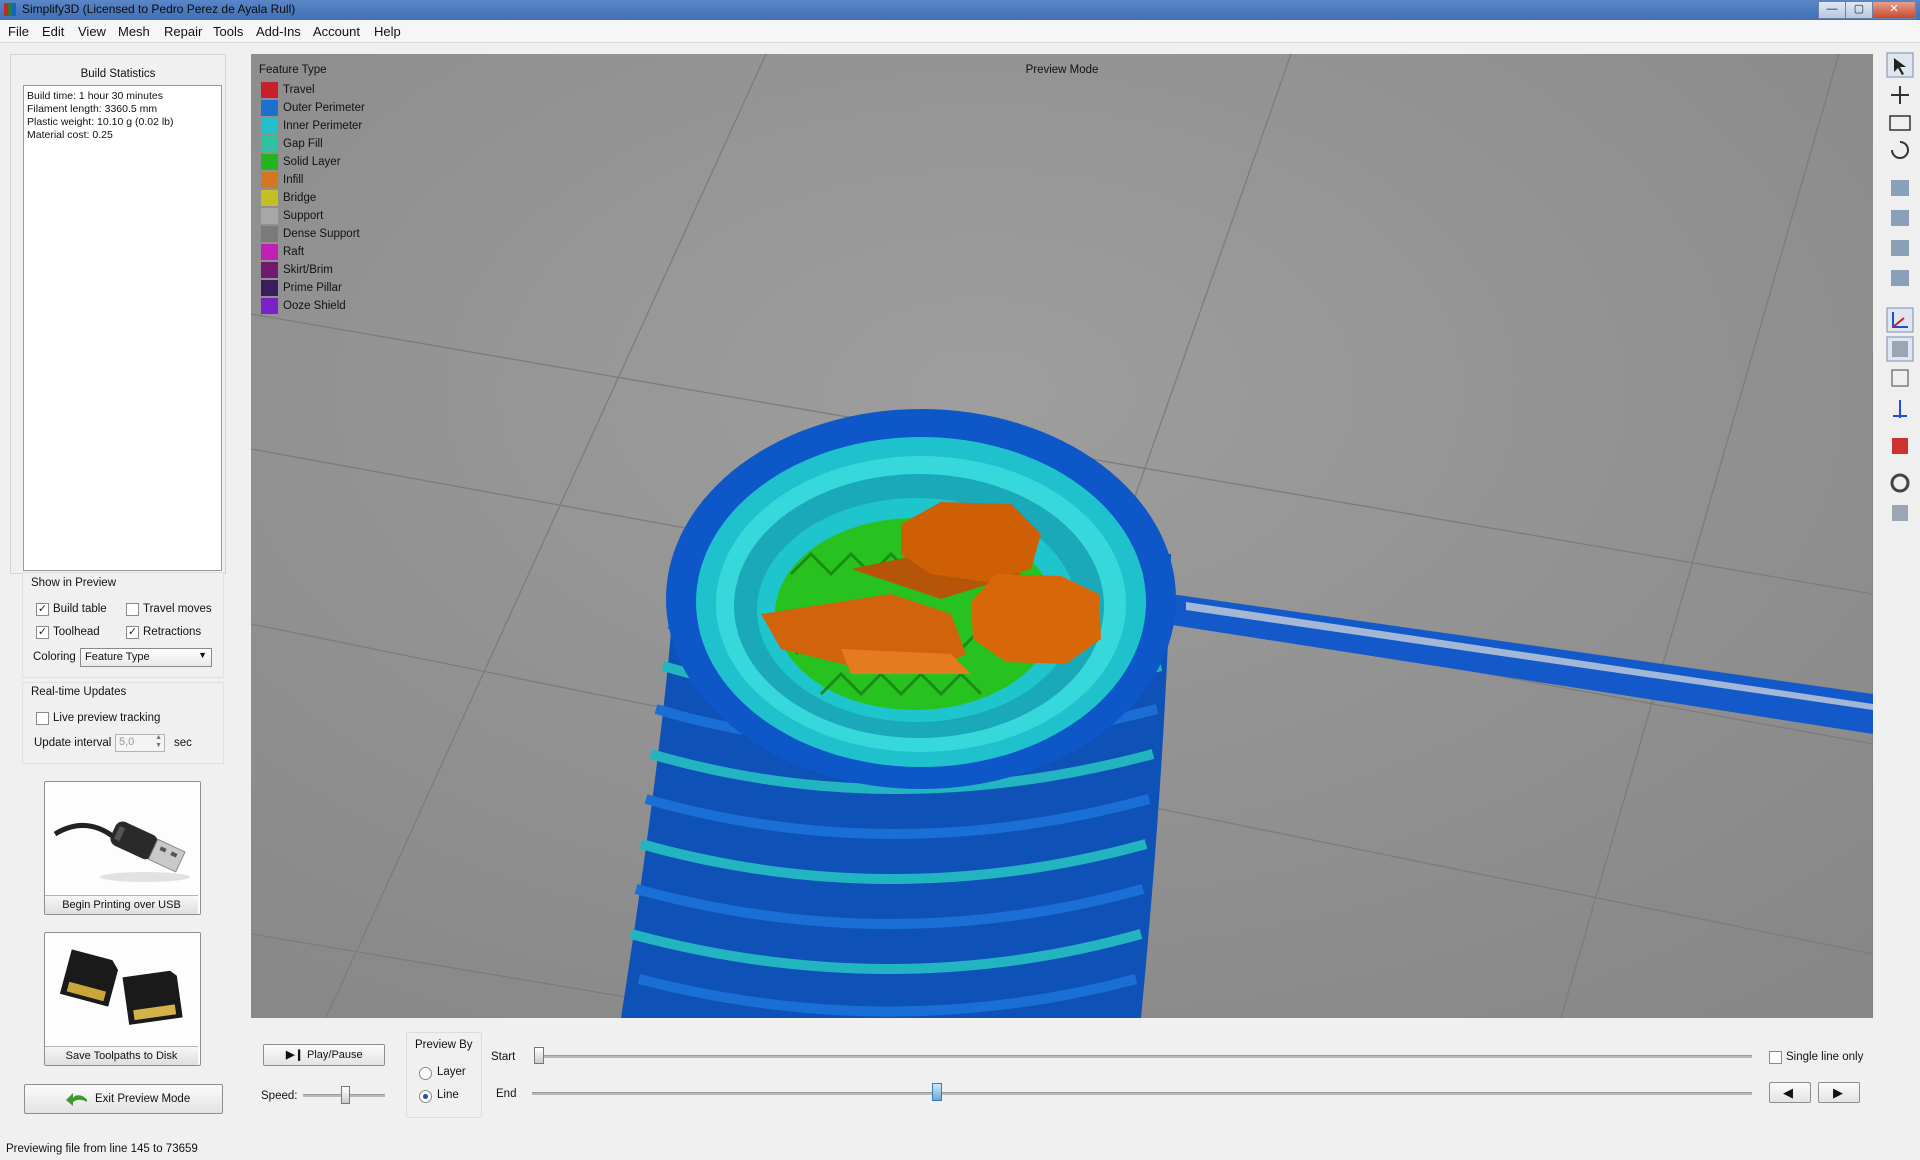 The image size is (1920, 1160). What do you see at coordinates (299, 90) in the screenshot?
I see `legend-label: Travel` at bounding box center [299, 90].